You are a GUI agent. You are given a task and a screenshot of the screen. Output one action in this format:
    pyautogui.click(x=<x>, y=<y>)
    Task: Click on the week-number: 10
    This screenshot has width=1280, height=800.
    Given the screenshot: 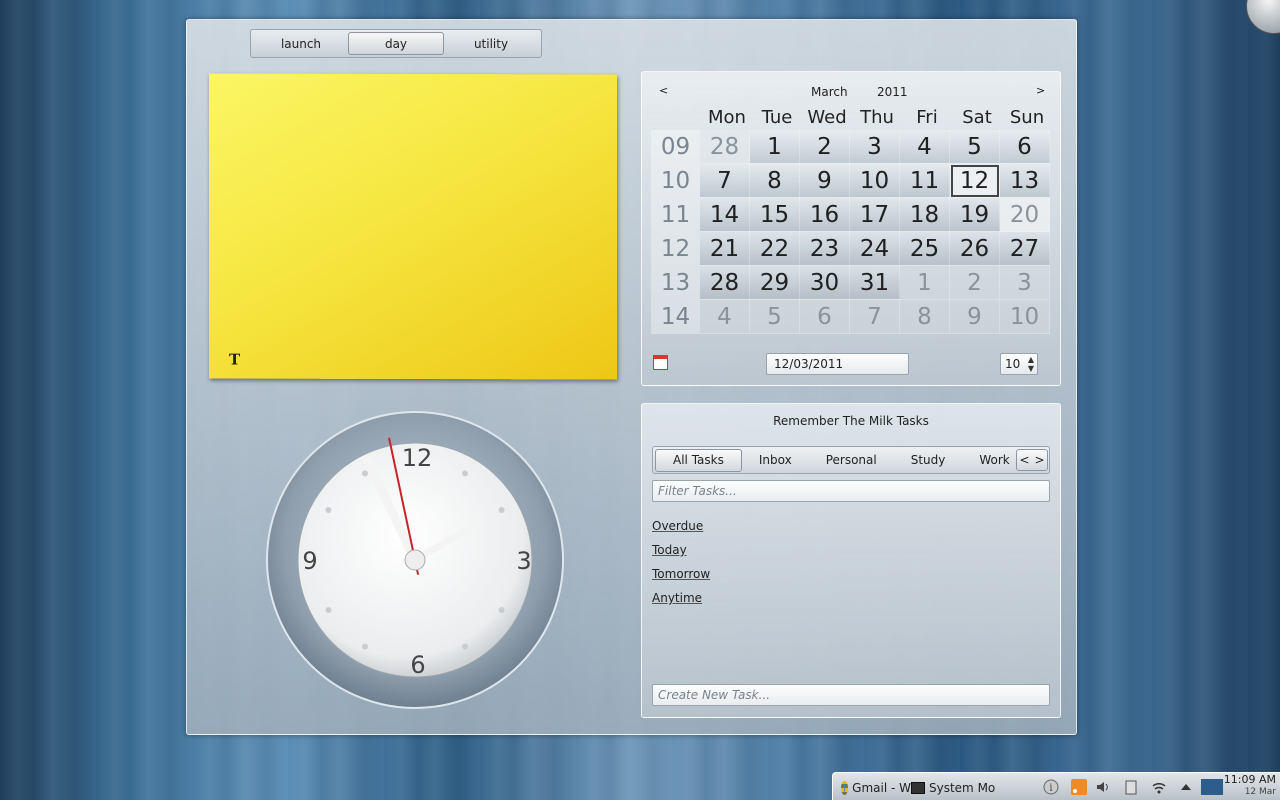 What is the action you would take?
    pyautogui.click(x=675, y=181)
    